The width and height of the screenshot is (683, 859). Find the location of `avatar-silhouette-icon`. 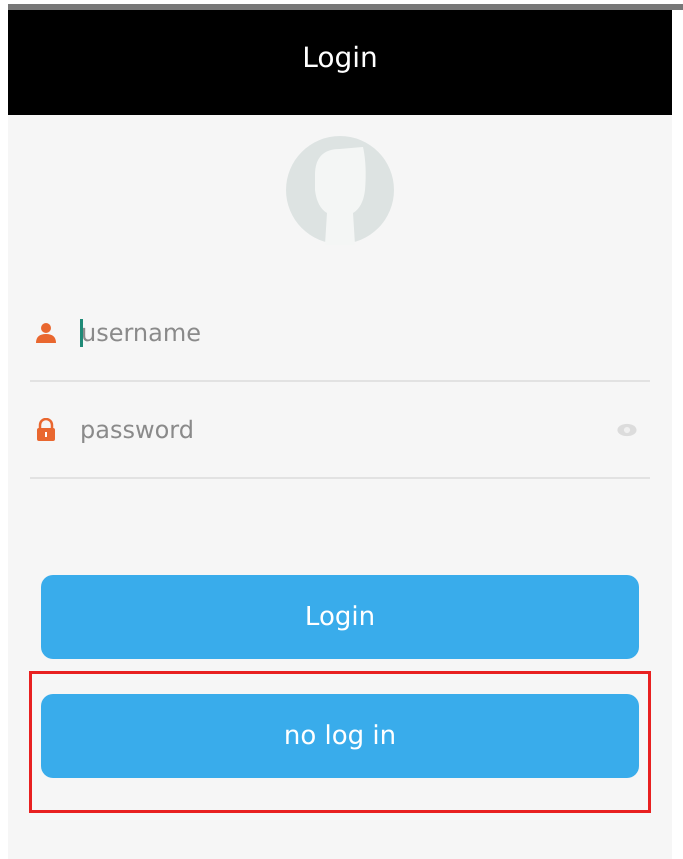

avatar-silhouette-icon is located at coordinates (340, 190).